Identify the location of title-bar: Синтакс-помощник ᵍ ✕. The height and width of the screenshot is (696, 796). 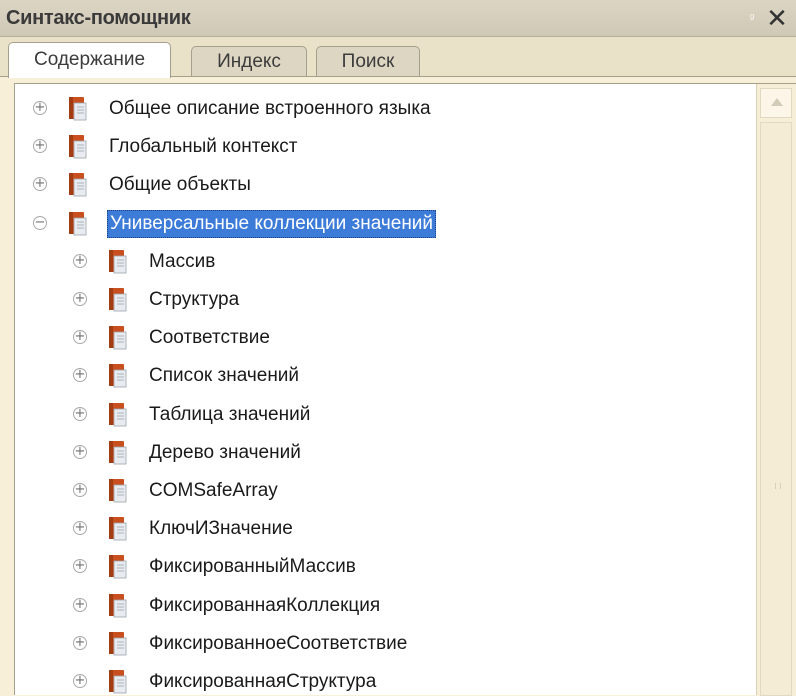
(398, 18).